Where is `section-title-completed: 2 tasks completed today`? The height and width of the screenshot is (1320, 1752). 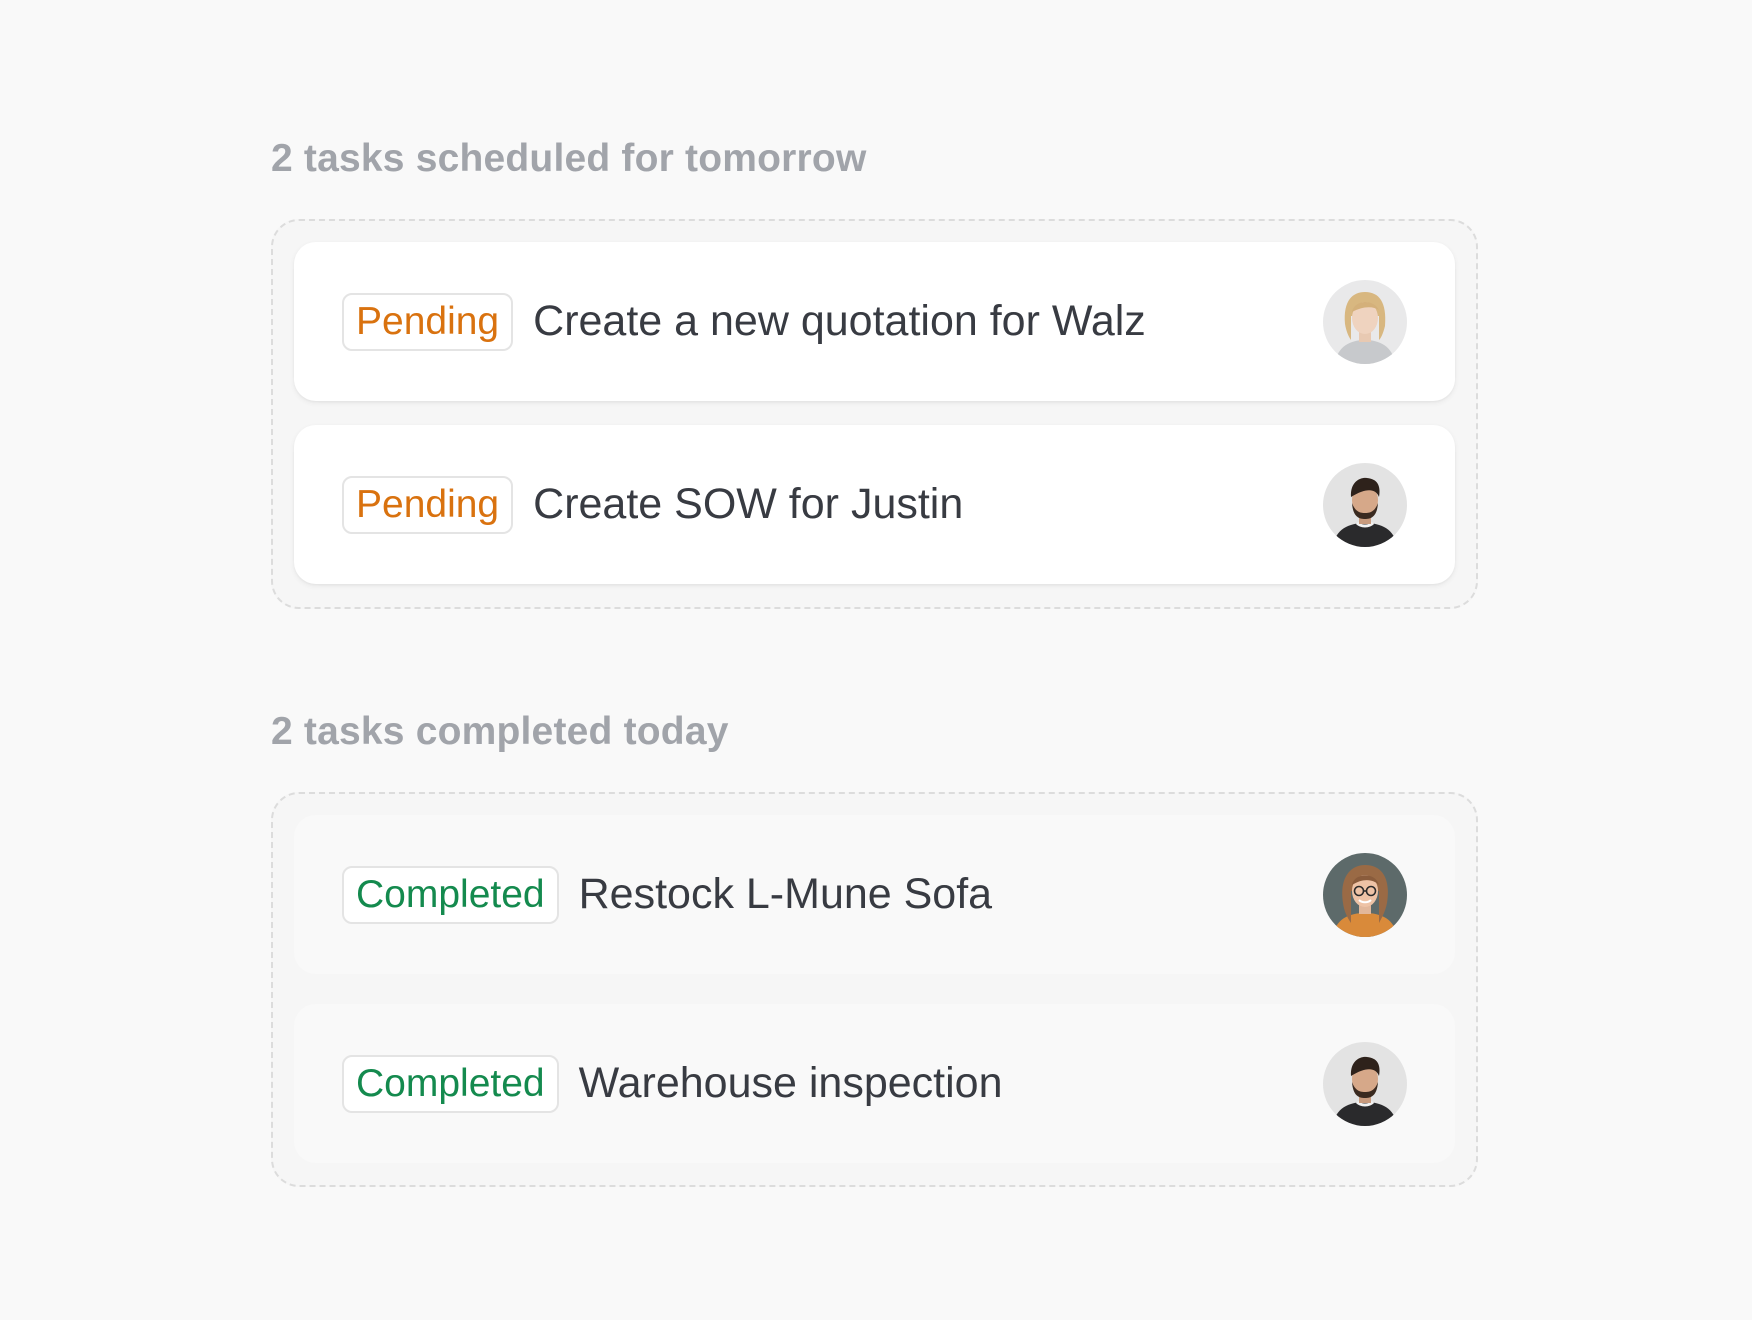
section-title-completed: 2 tasks completed today is located at coordinates (500, 731).